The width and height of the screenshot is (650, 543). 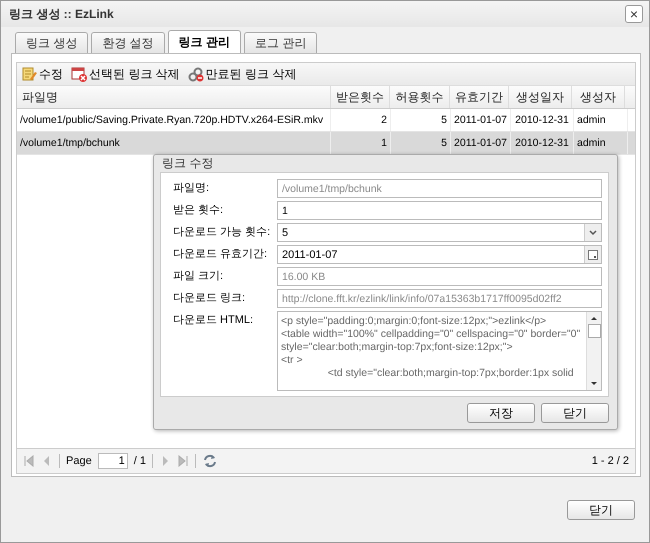 I want to click on dialog-title: 링크 수정, so click(x=187, y=163).